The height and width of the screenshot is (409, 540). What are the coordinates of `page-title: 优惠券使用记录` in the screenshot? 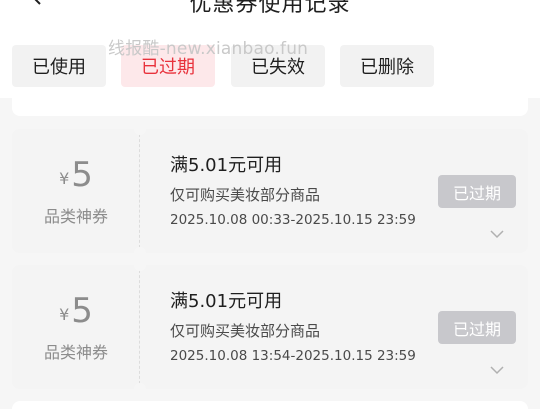 It's located at (270, 8).